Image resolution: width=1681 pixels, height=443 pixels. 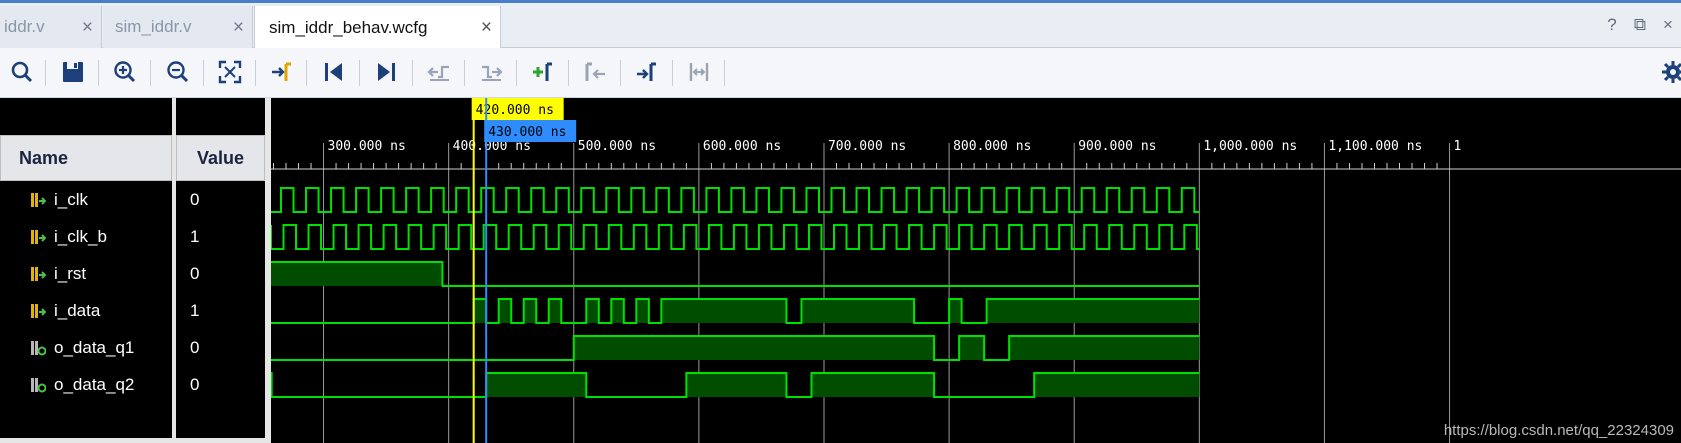 I want to click on time-tick-label: 500.000 ns, so click(x=617, y=146).